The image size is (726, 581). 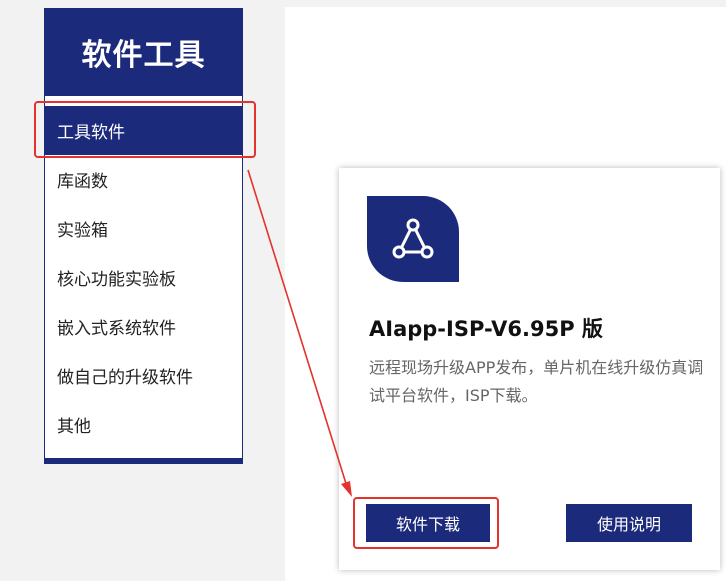 What do you see at coordinates (143, 52) in the screenshot?
I see `sidebar-title: 软件工具` at bounding box center [143, 52].